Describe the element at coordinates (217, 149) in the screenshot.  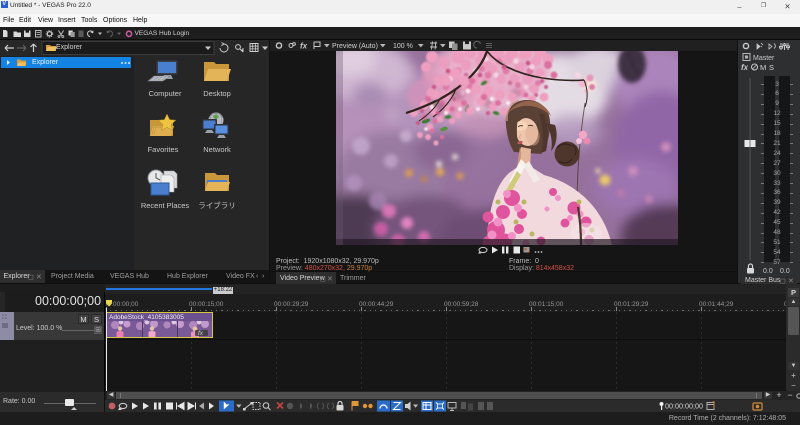
I see `svg-text: Network` at that location.